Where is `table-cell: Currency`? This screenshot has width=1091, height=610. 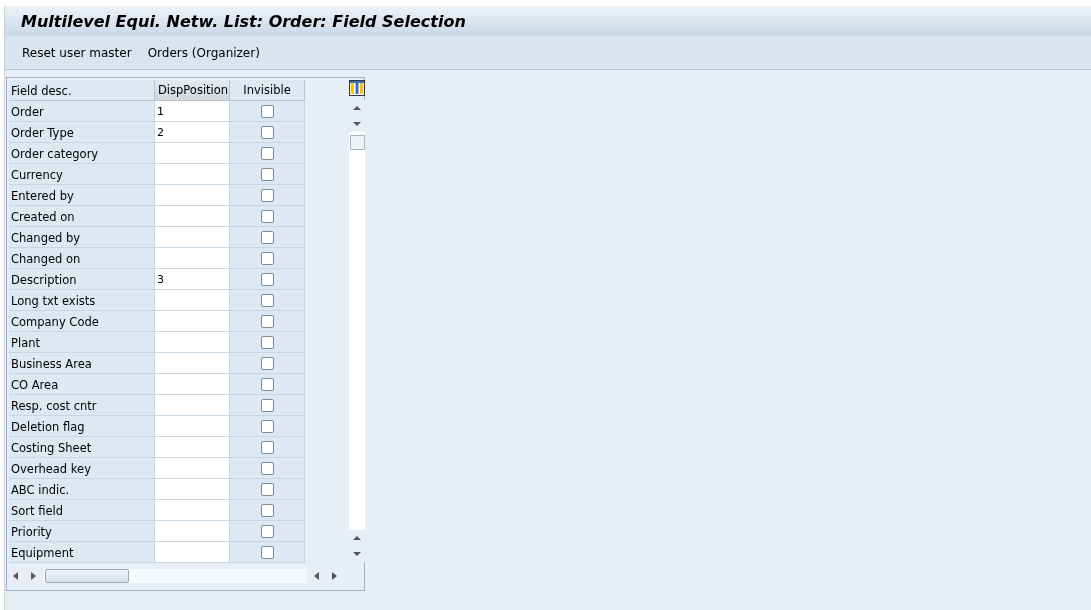 table-cell: Currency is located at coordinates (82, 174).